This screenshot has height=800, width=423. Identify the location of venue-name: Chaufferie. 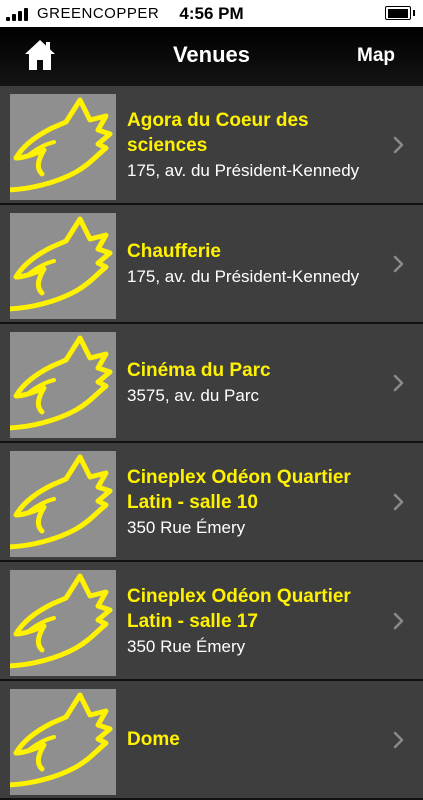
(174, 251).